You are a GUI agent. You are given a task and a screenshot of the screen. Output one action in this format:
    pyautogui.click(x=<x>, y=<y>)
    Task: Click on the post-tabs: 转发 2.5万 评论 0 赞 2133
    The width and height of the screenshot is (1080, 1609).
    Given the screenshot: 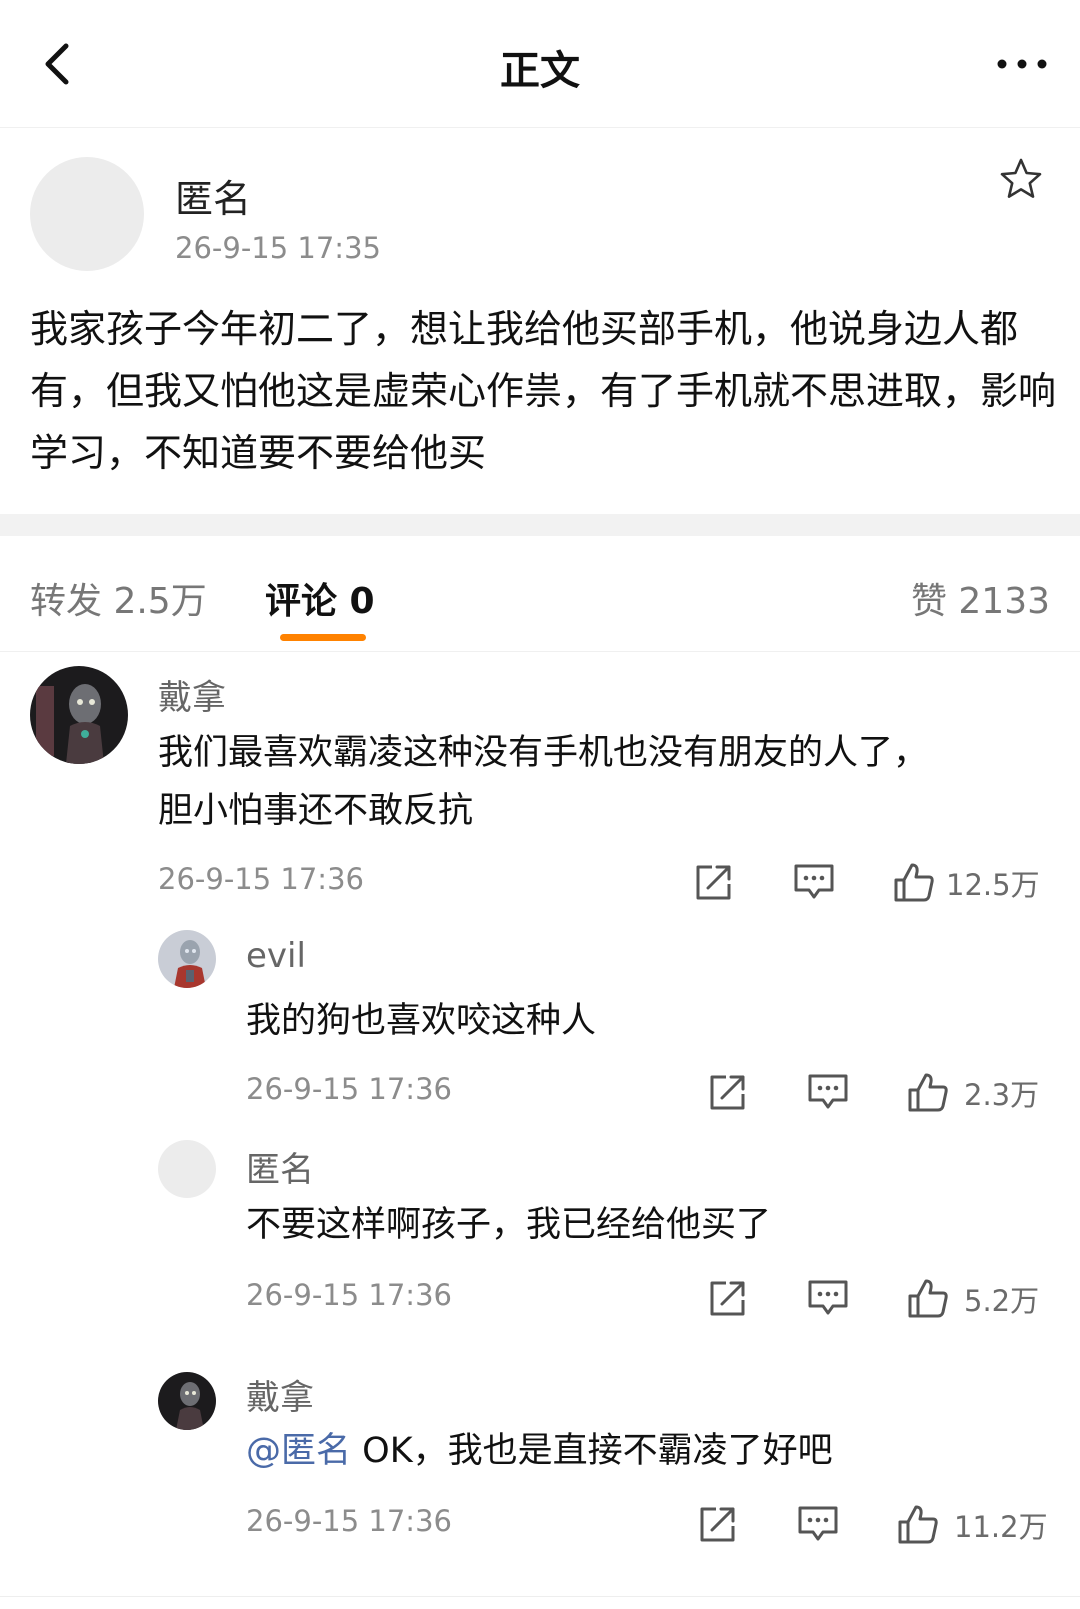 What is the action you would take?
    pyautogui.click(x=540, y=594)
    